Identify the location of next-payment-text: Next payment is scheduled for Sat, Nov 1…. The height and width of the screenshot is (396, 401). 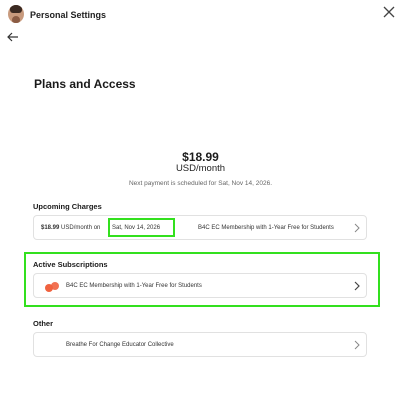
(200, 183).